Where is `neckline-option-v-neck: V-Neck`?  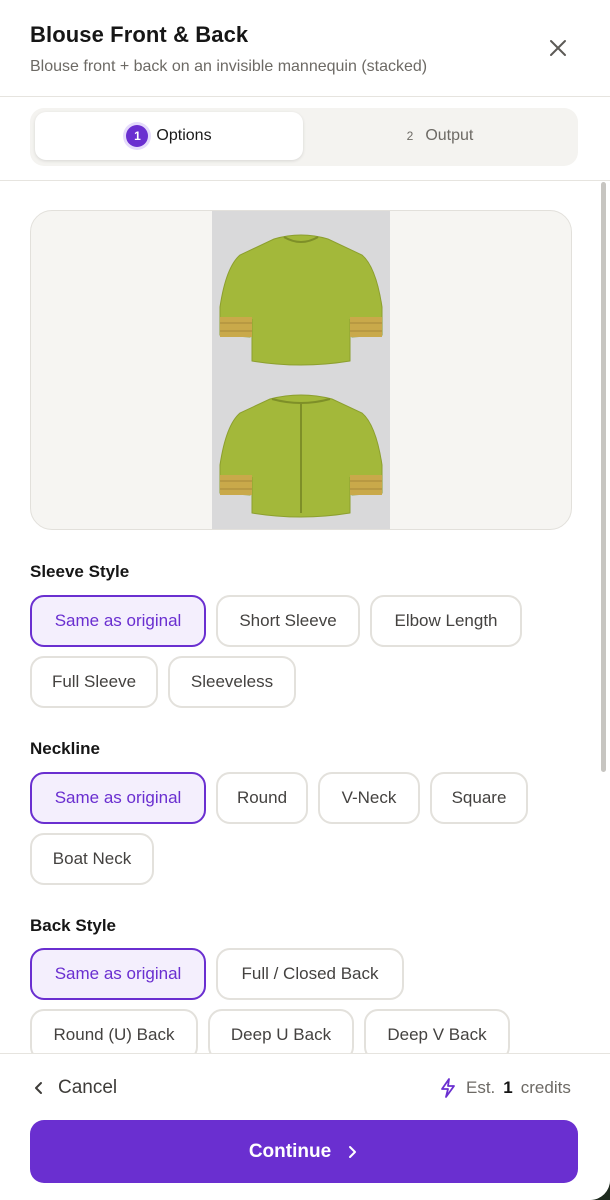
neckline-option-v-neck: V-Neck is located at coordinates (369, 798).